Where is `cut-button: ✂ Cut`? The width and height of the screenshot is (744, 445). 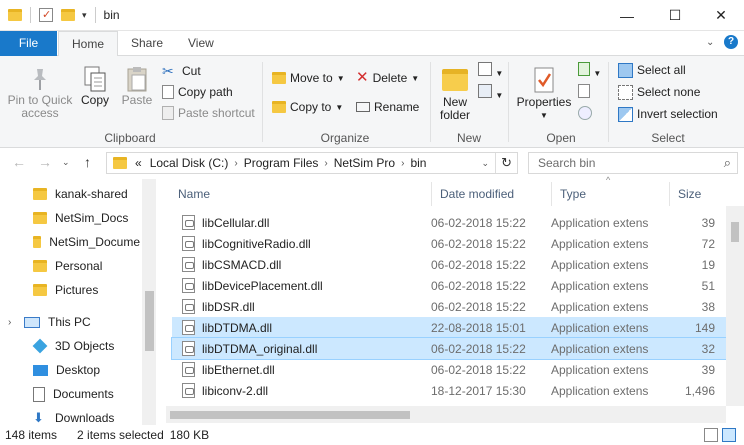
cut-button: ✂ Cut is located at coordinates (181, 71).